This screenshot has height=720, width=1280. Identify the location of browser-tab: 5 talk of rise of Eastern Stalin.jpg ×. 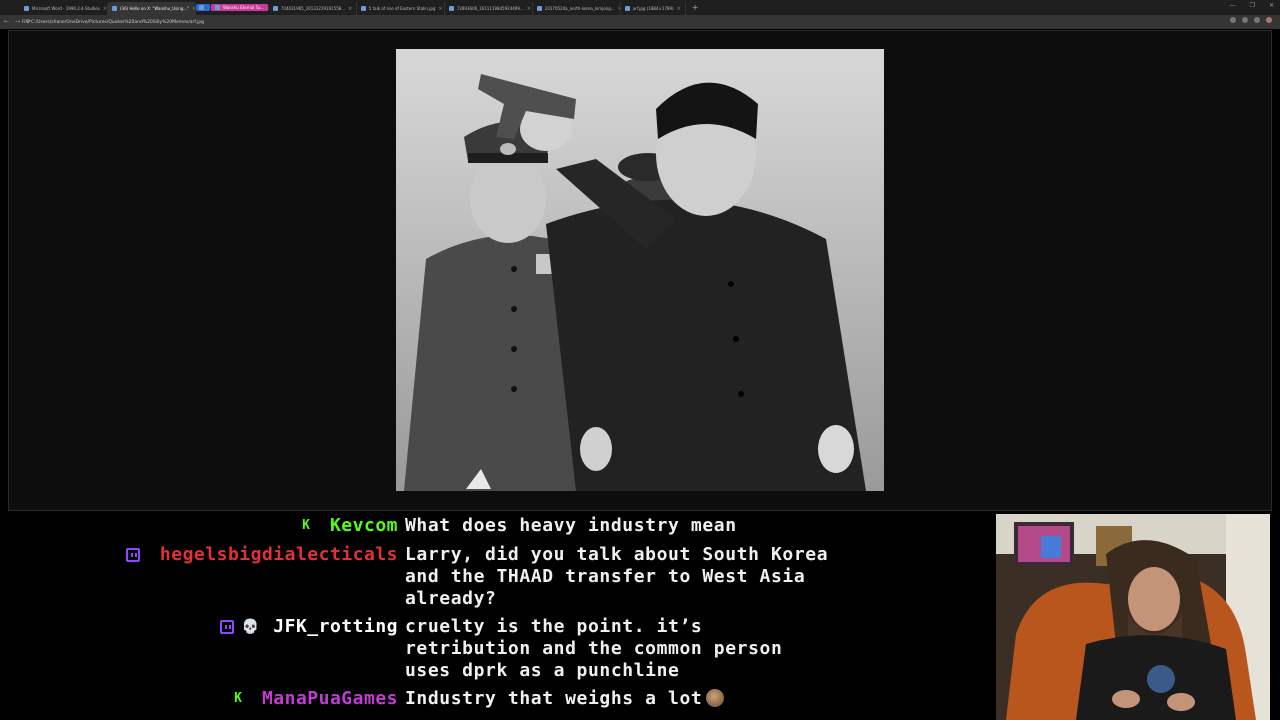
(401, 8).